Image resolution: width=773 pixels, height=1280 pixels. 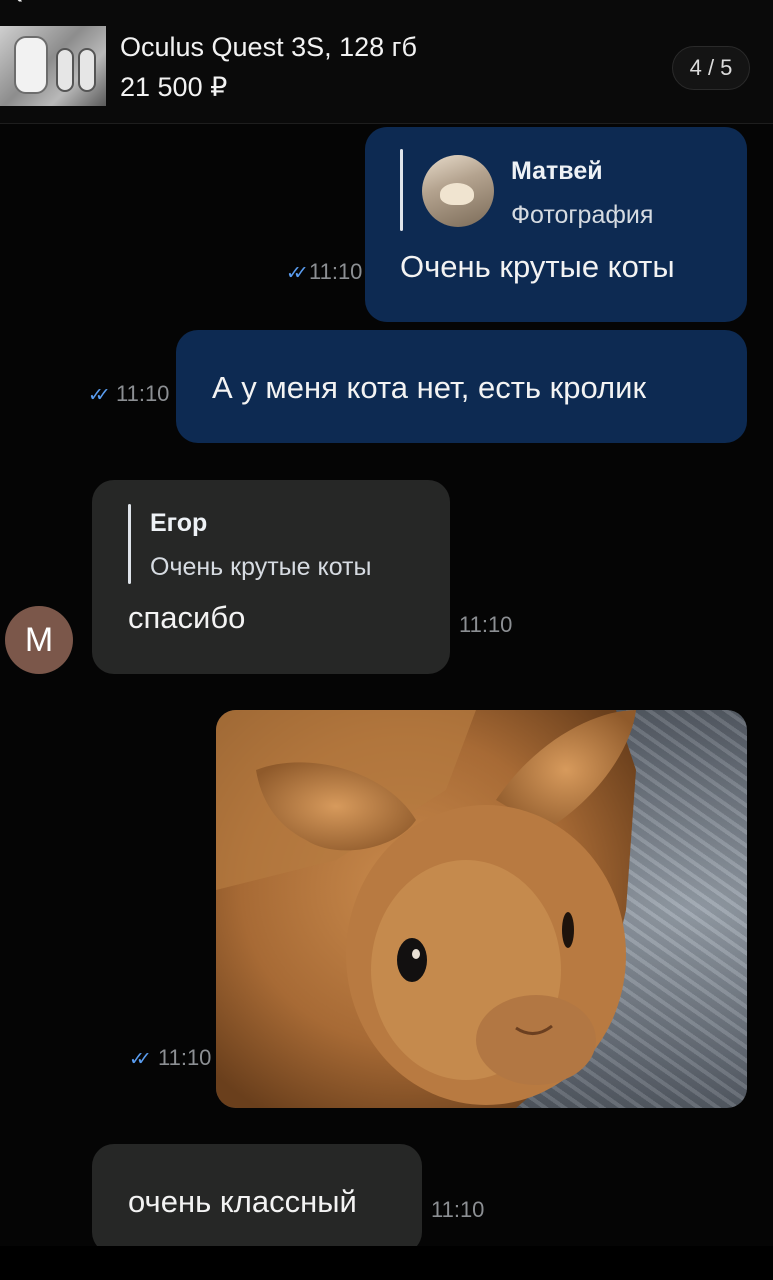 What do you see at coordinates (261, 567) in the screenshot?
I see `reply-snippet: Очень крутые коты` at bounding box center [261, 567].